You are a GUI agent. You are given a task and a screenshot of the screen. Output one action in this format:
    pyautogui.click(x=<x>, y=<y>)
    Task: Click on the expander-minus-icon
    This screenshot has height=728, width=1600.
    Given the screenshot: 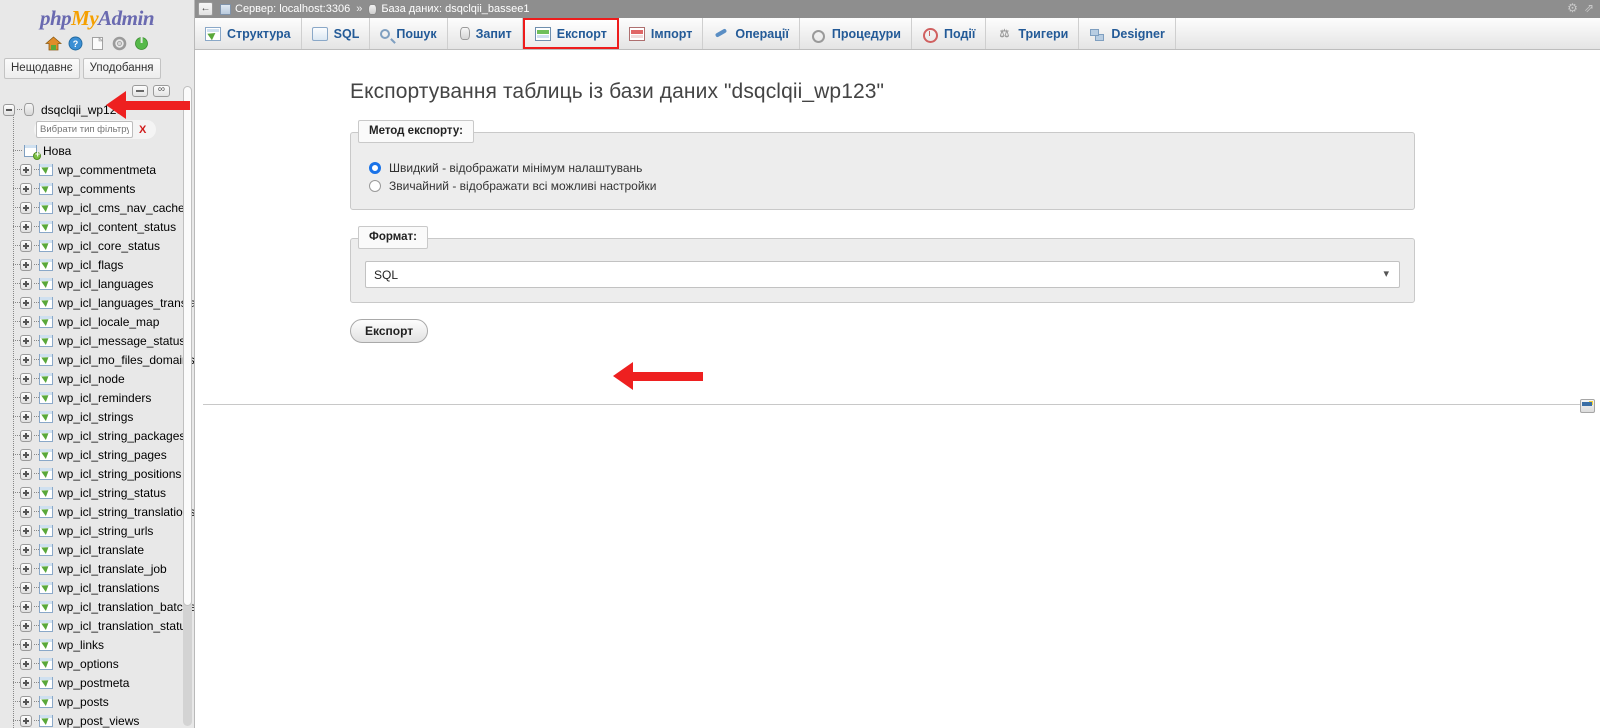 What is the action you would take?
    pyautogui.click(x=9, y=109)
    